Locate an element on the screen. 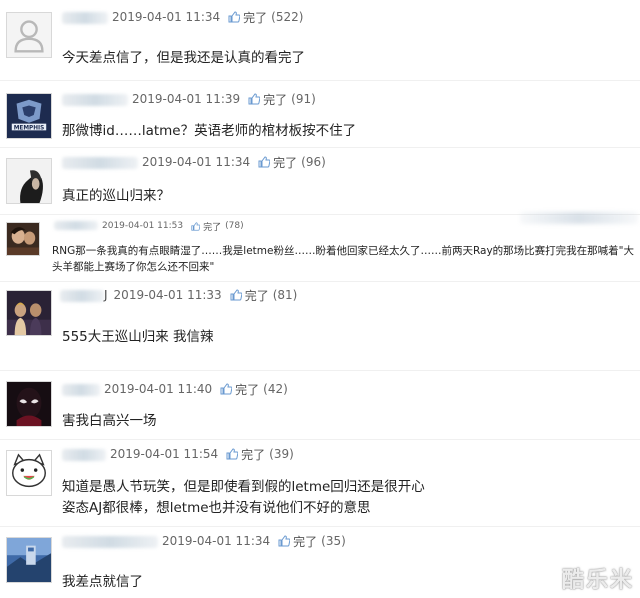  like-count: (39) is located at coordinates (281, 454).